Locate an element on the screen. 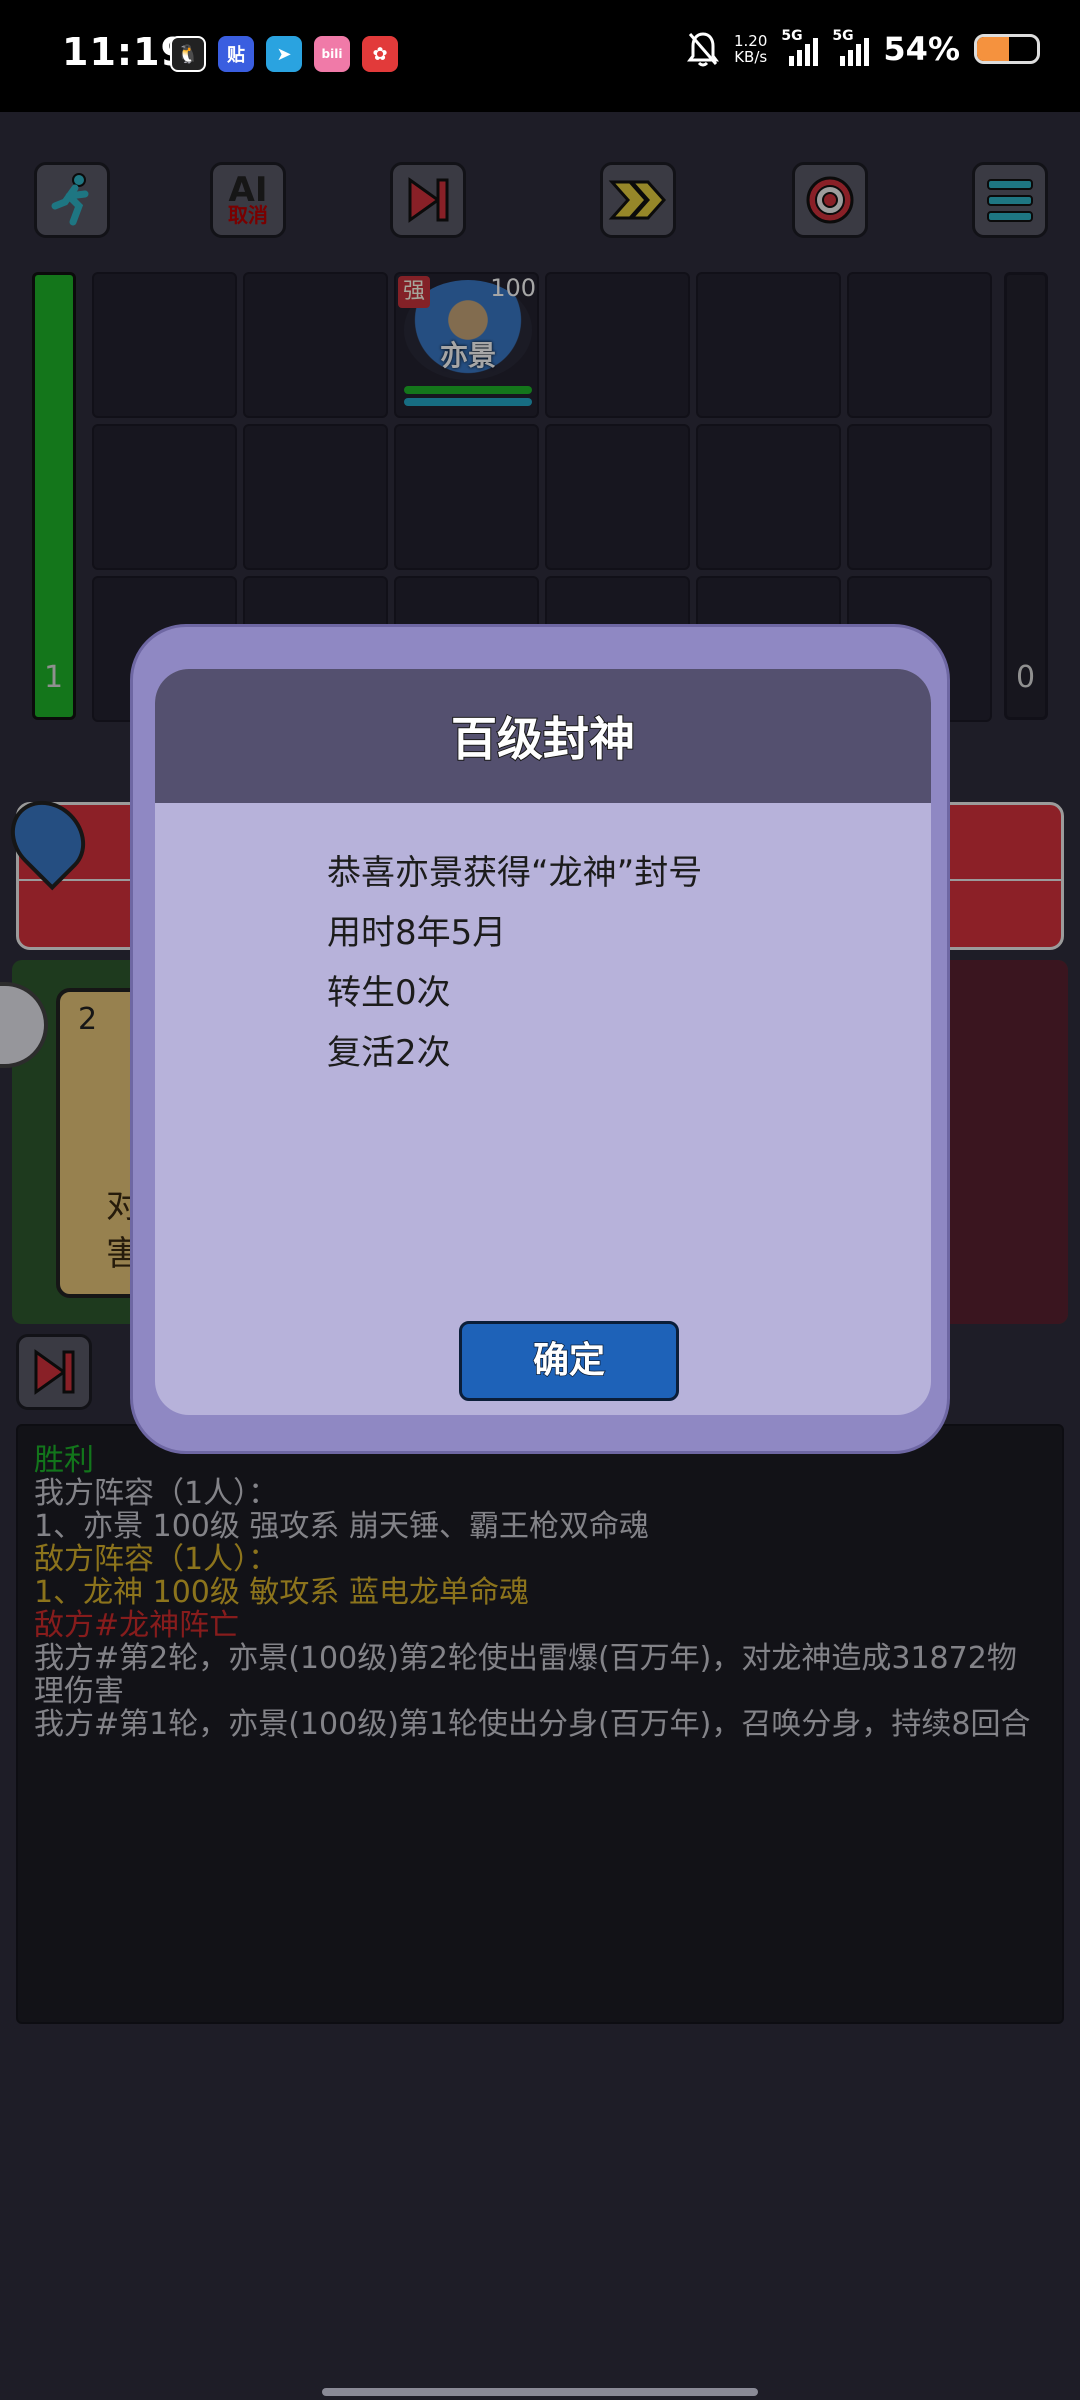 This screenshot has height=2400, width=1080. notification-icons: 🐧 贴 ➤ bili ✿ is located at coordinates (284, 54).